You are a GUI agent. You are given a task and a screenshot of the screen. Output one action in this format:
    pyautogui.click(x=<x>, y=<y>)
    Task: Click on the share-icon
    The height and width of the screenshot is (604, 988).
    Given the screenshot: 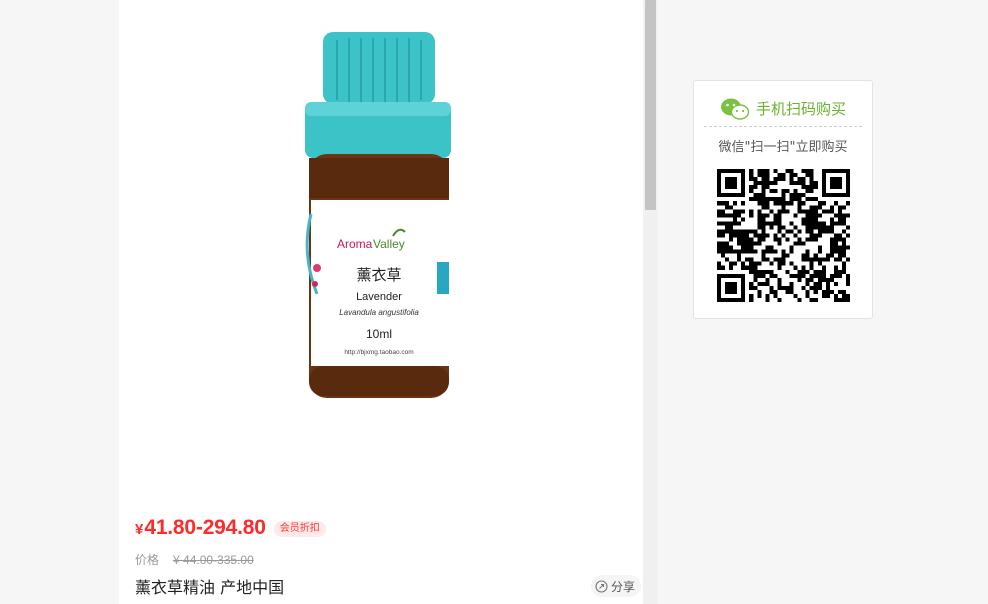 What is the action you would take?
    pyautogui.click(x=601, y=586)
    